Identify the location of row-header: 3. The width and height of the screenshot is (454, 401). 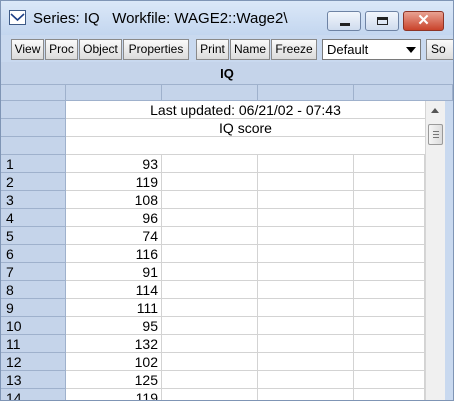
(33, 200).